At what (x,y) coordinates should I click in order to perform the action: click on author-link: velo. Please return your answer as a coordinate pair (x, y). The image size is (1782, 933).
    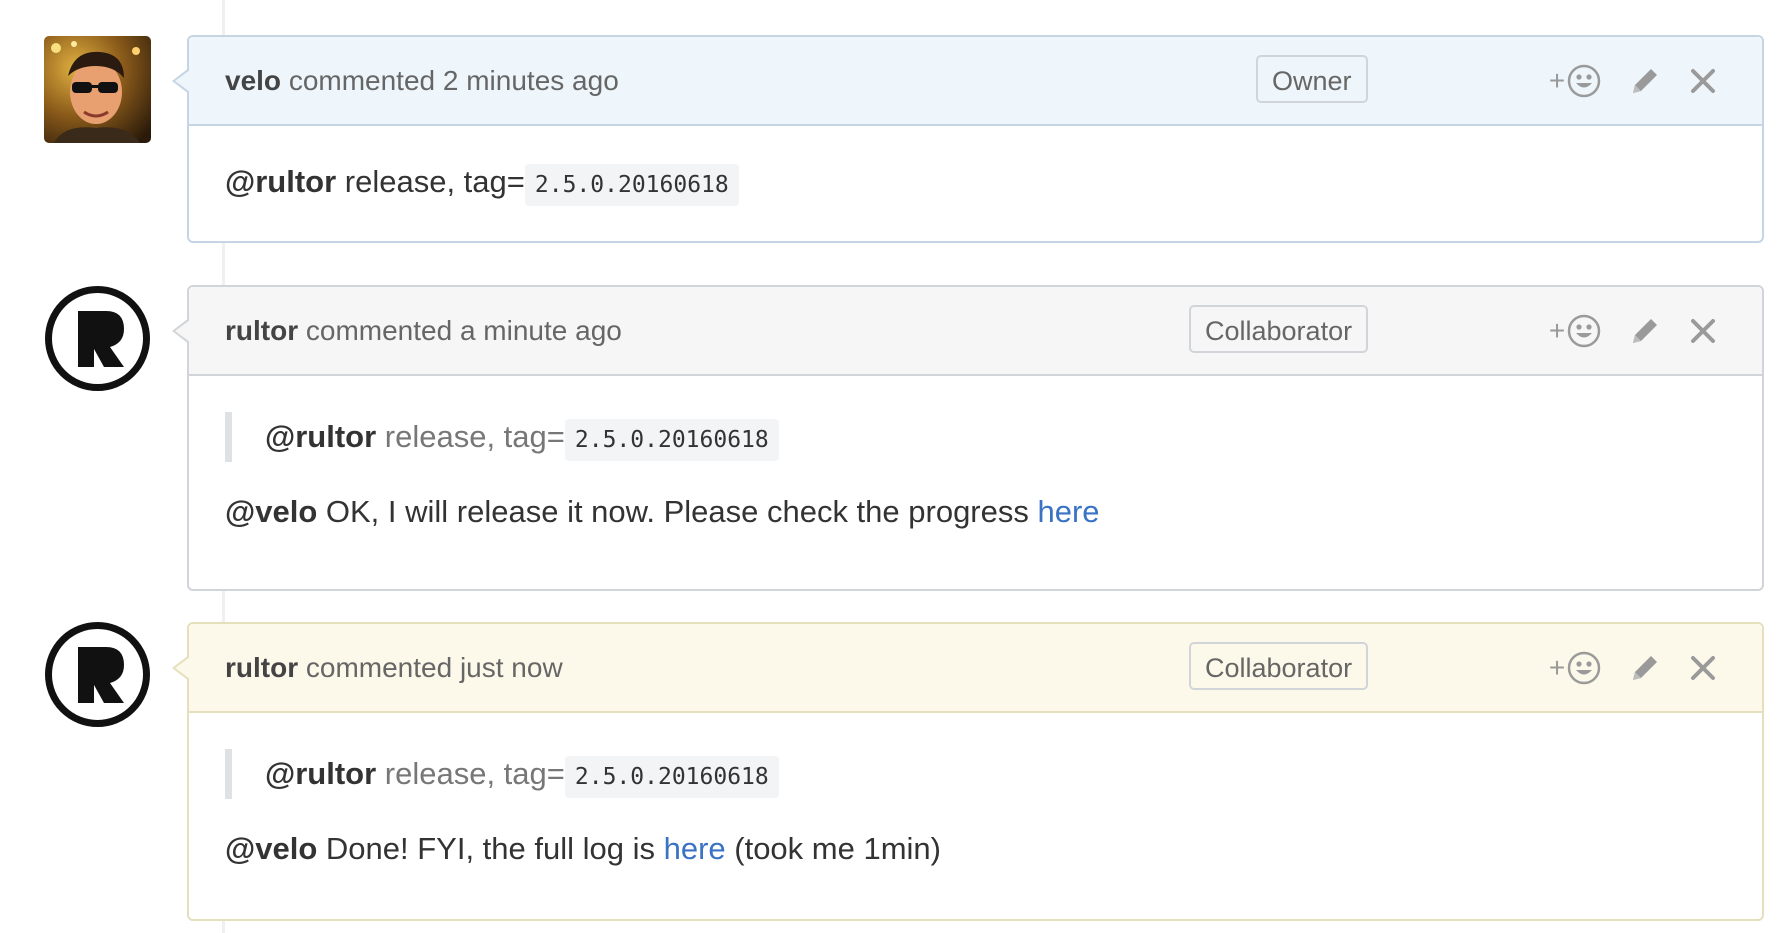
    Looking at the image, I should click on (253, 80).